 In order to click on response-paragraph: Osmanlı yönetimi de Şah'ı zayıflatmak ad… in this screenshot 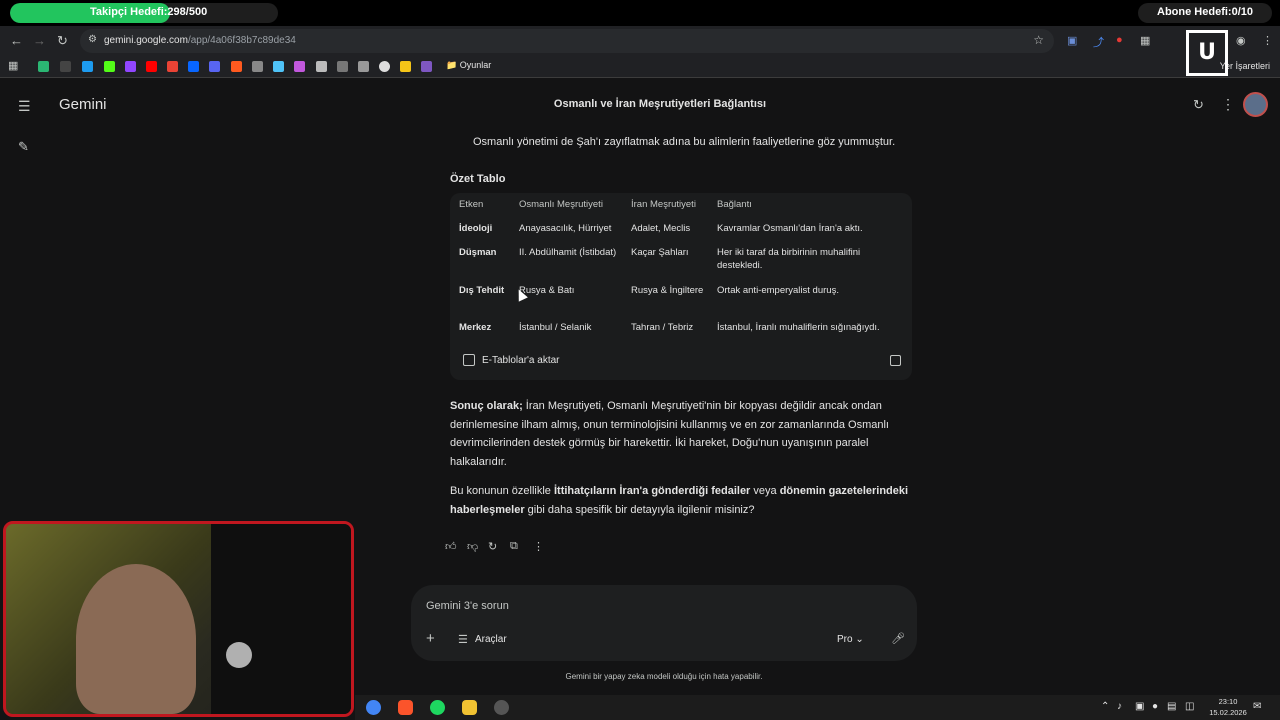, I will do `click(684, 142)`.